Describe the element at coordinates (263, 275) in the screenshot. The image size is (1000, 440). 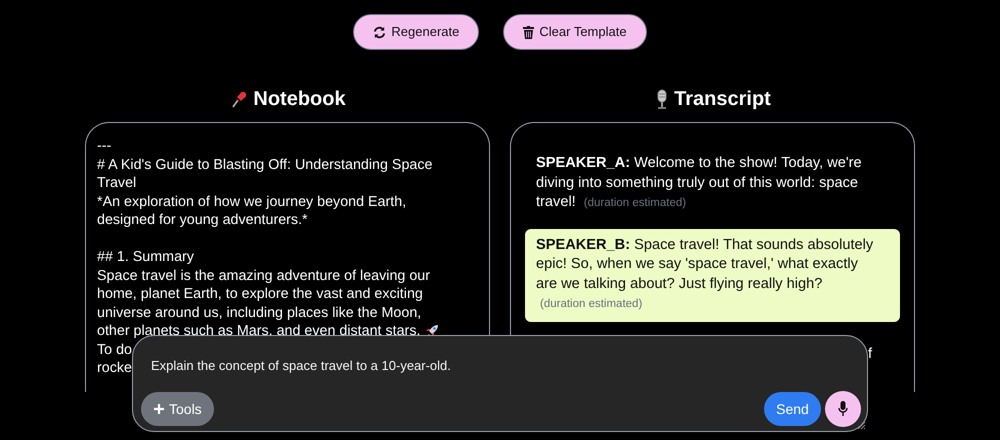
I see `notebook-text-line: Space travel is the amazing adventure of leaving our` at that location.